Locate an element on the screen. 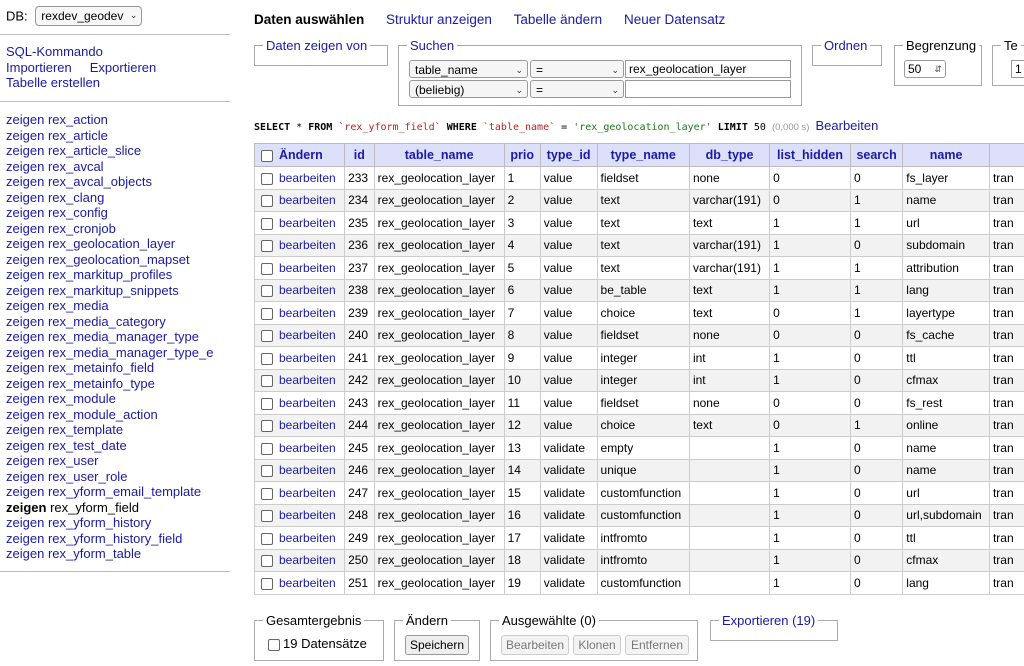  col-header-type-name: type_name is located at coordinates (643, 155).